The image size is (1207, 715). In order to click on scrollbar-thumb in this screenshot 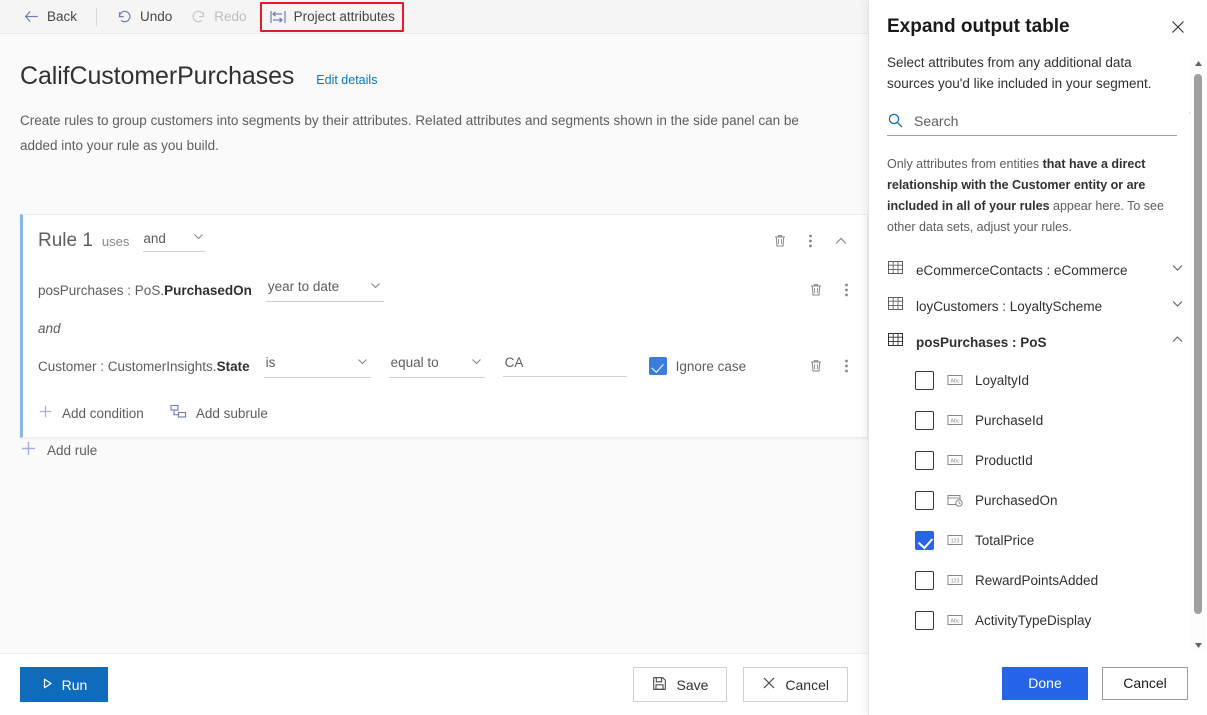, I will do `click(1198, 344)`.